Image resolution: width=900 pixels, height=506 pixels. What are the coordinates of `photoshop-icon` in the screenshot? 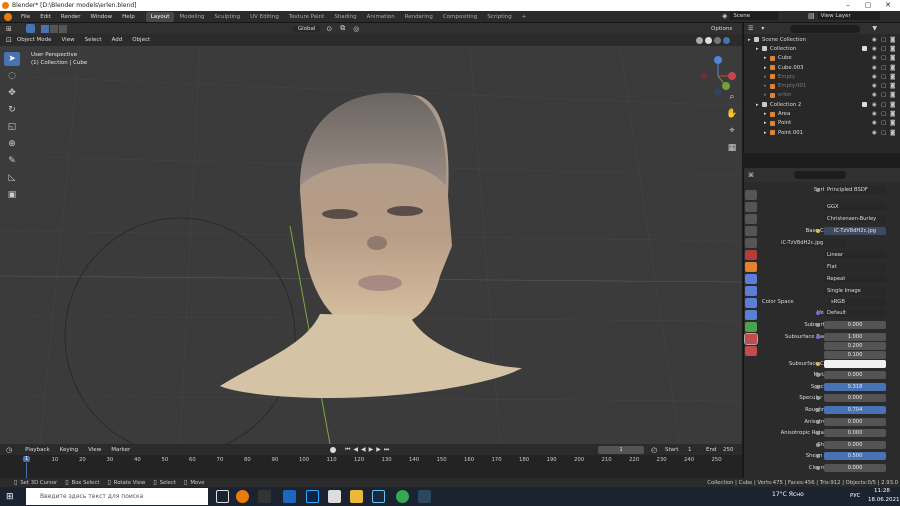 It's located at (312, 496).